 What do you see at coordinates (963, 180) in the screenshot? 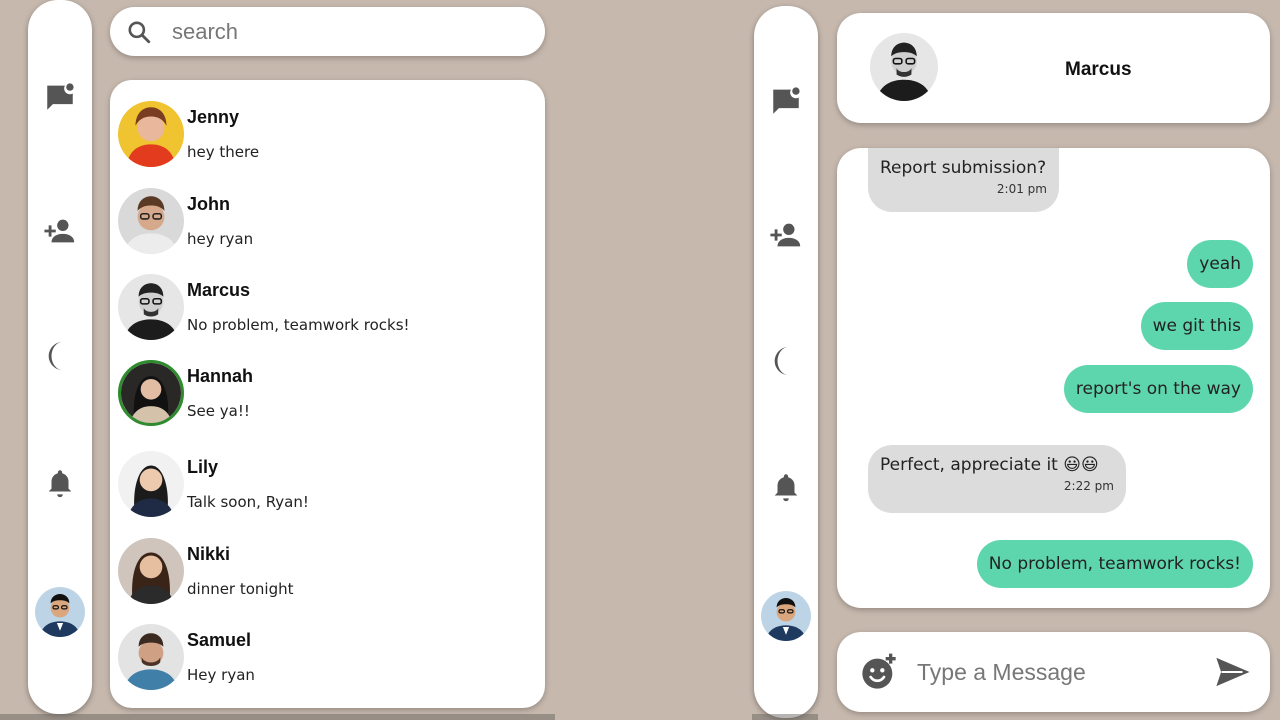
I see `message-incoming: Report submission? 2:01 pm` at bounding box center [963, 180].